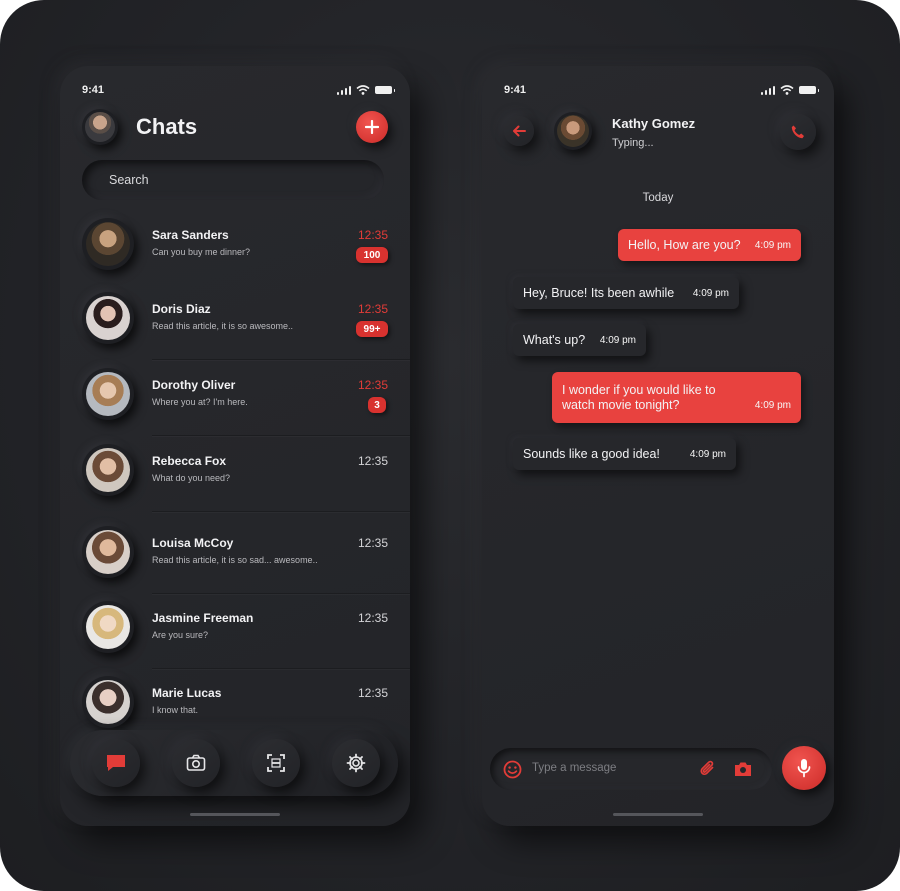  What do you see at coordinates (658, 198) in the screenshot?
I see `date-divider: Today` at bounding box center [658, 198].